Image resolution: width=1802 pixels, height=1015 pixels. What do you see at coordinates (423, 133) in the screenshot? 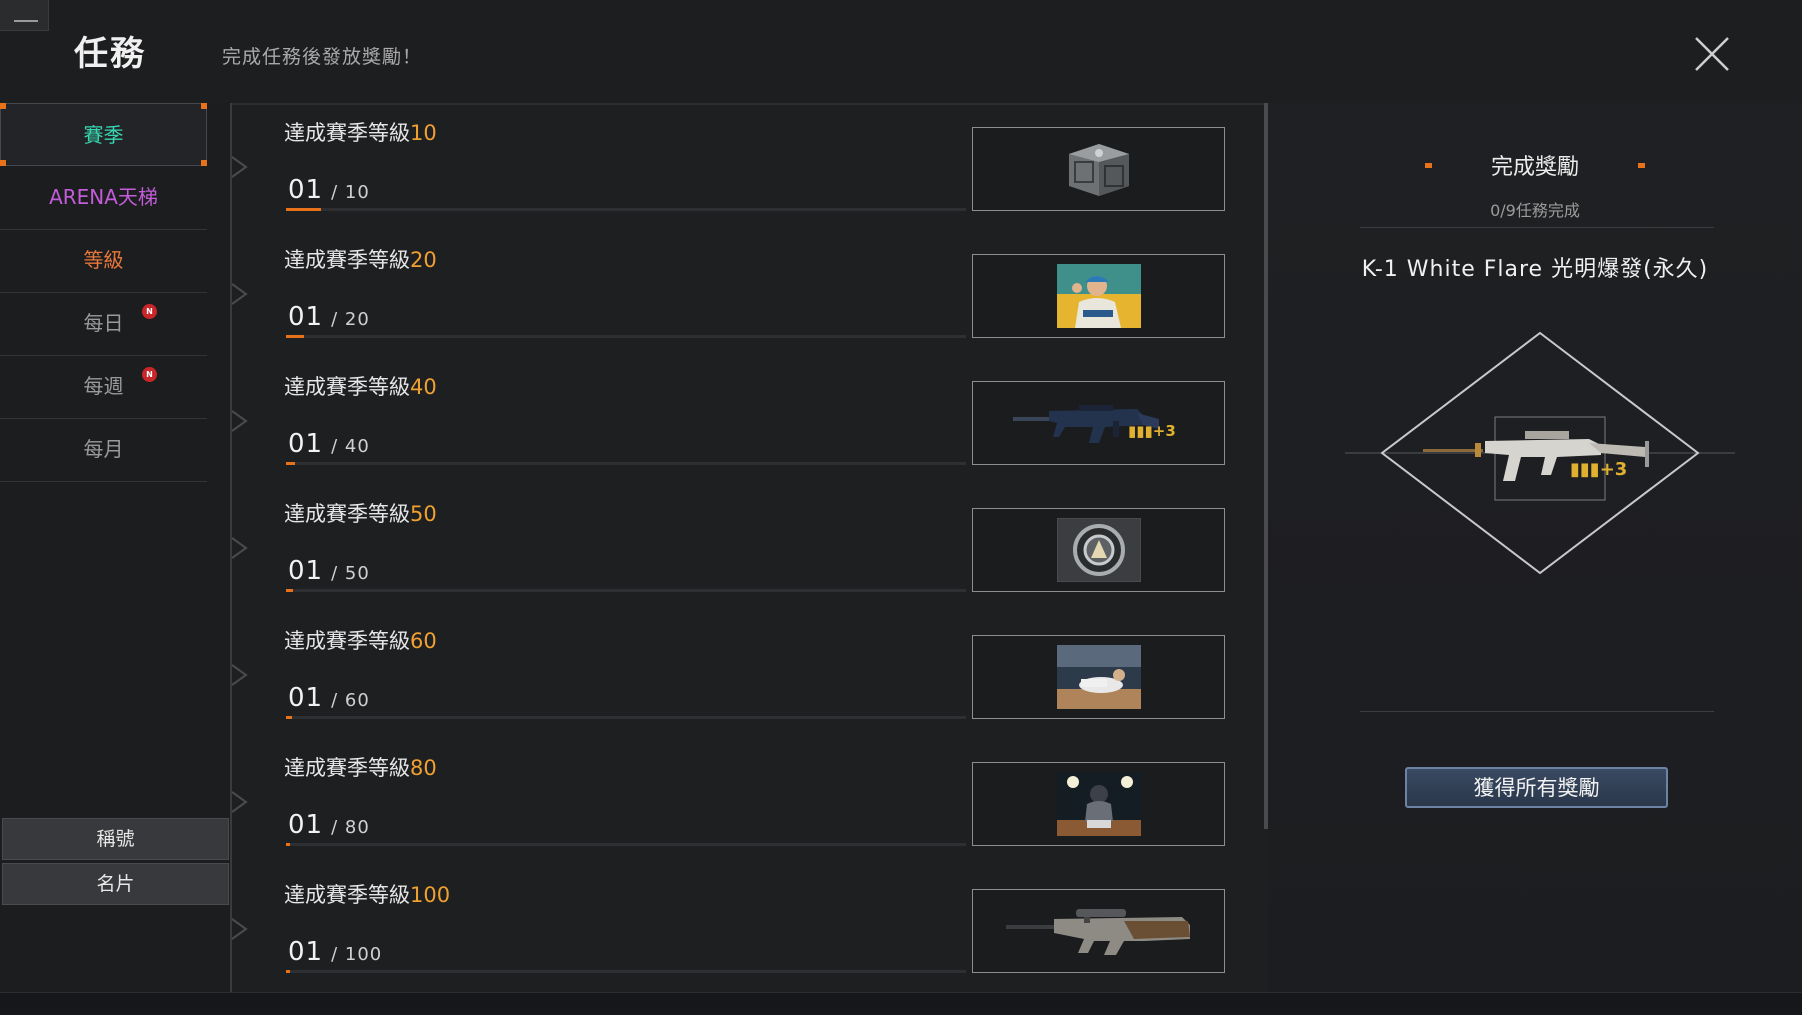
I see `mission-level: 10` at bounding box center [423, 133].